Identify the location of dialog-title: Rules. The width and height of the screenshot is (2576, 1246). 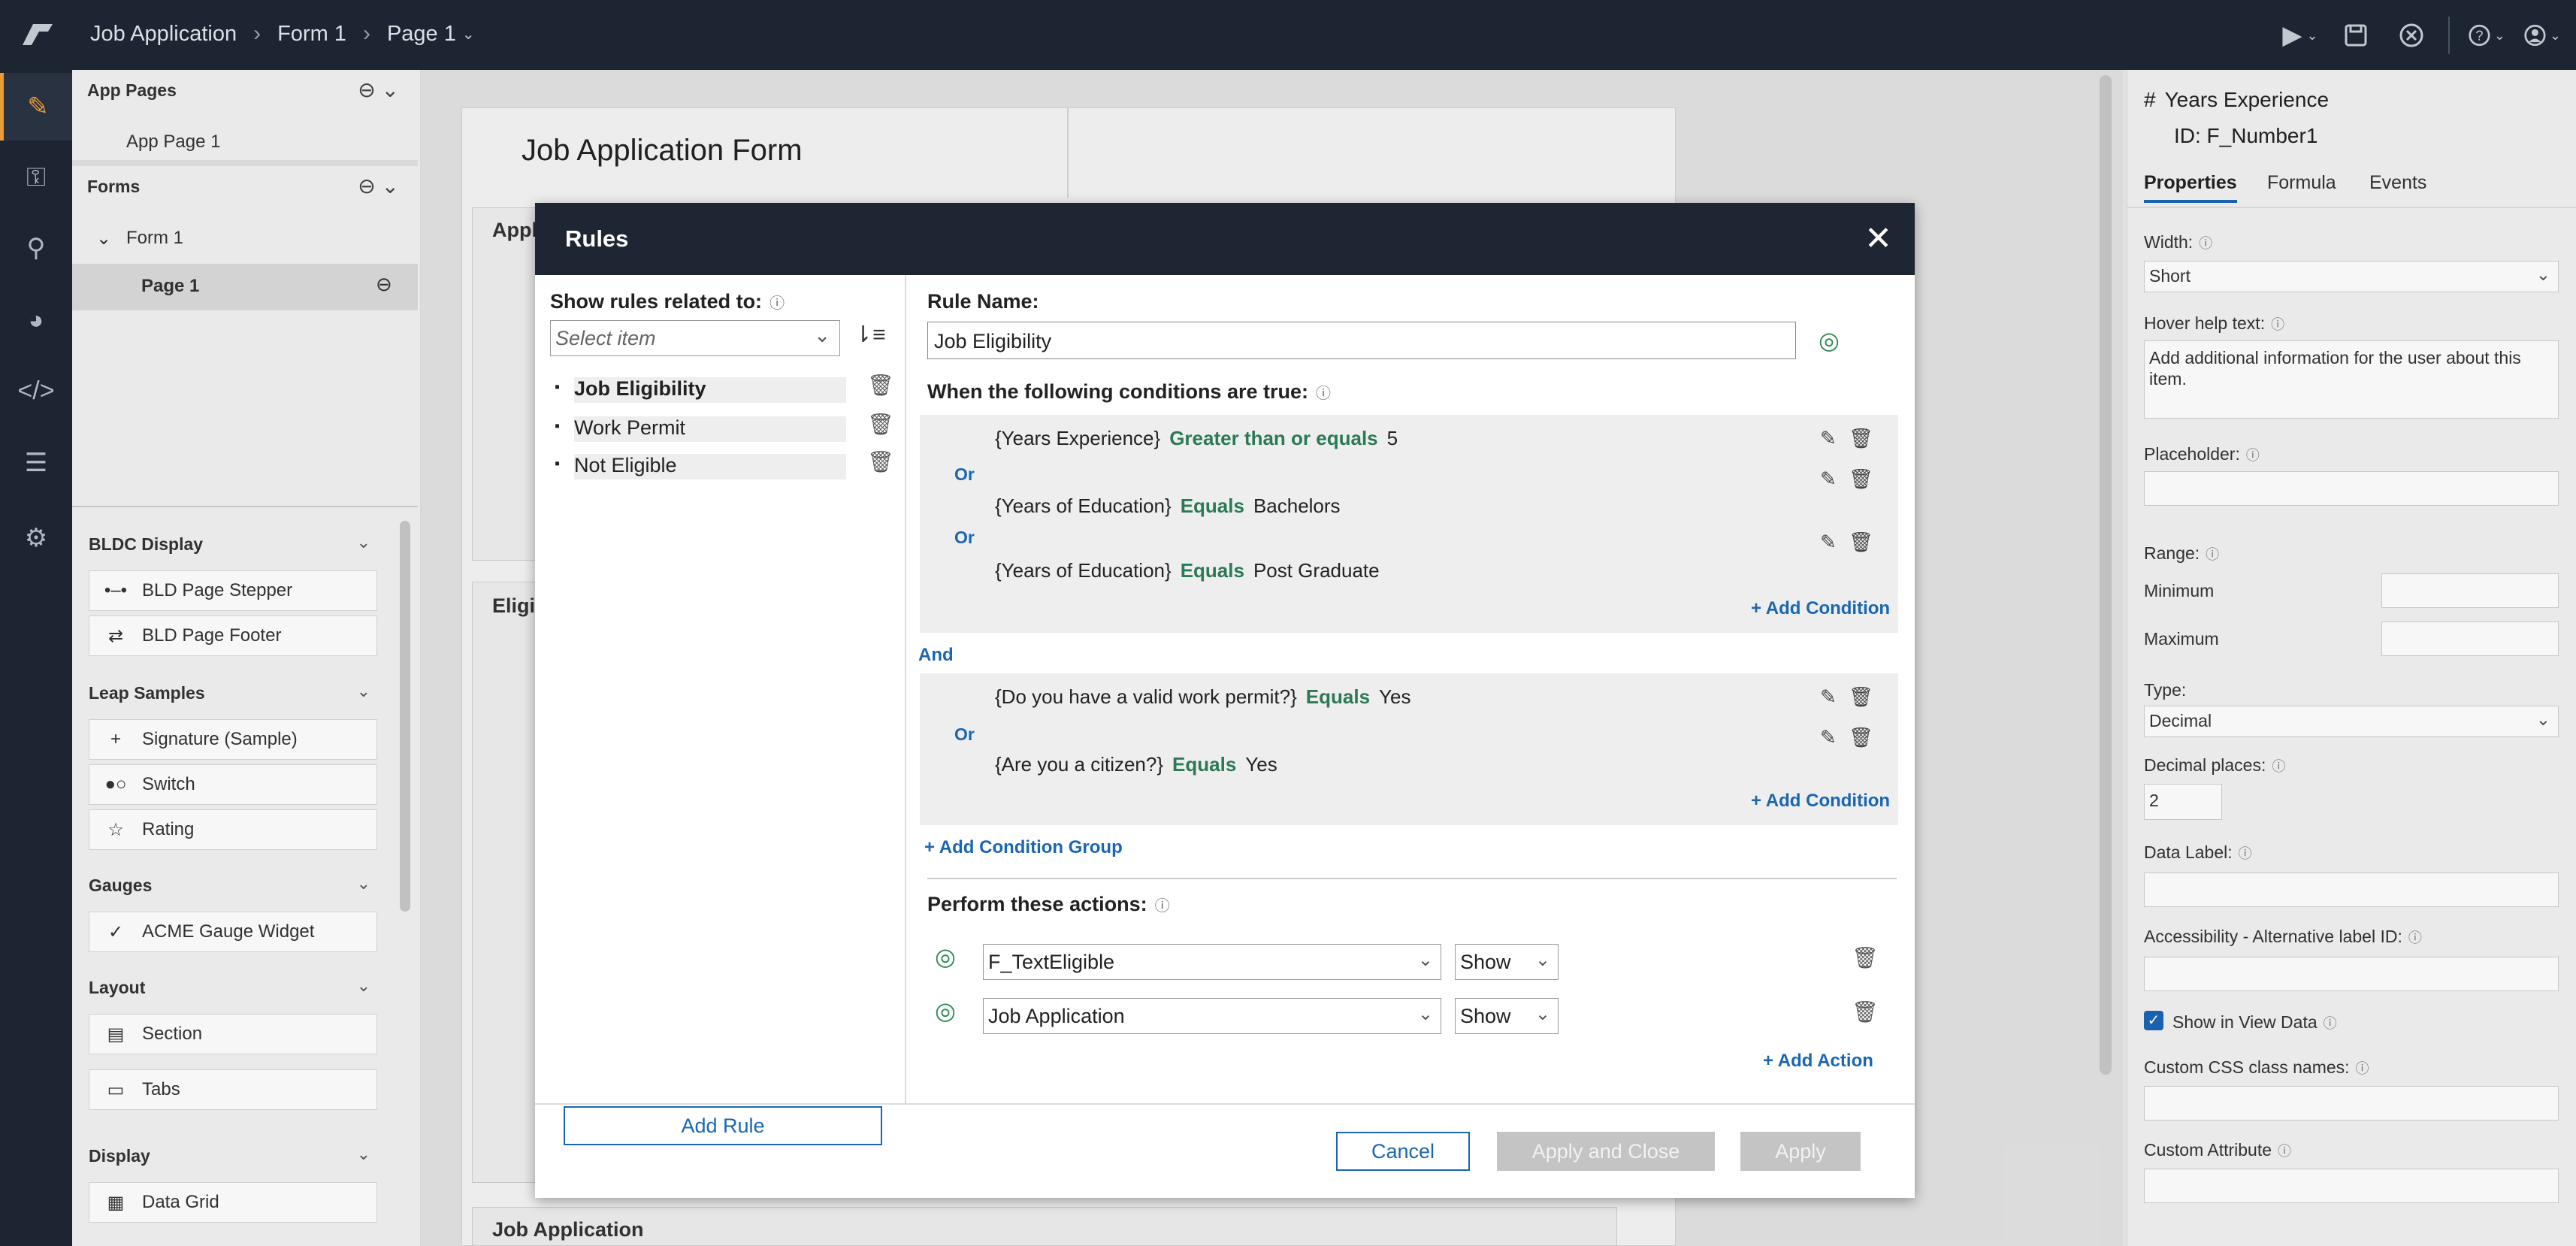
(597, 238).